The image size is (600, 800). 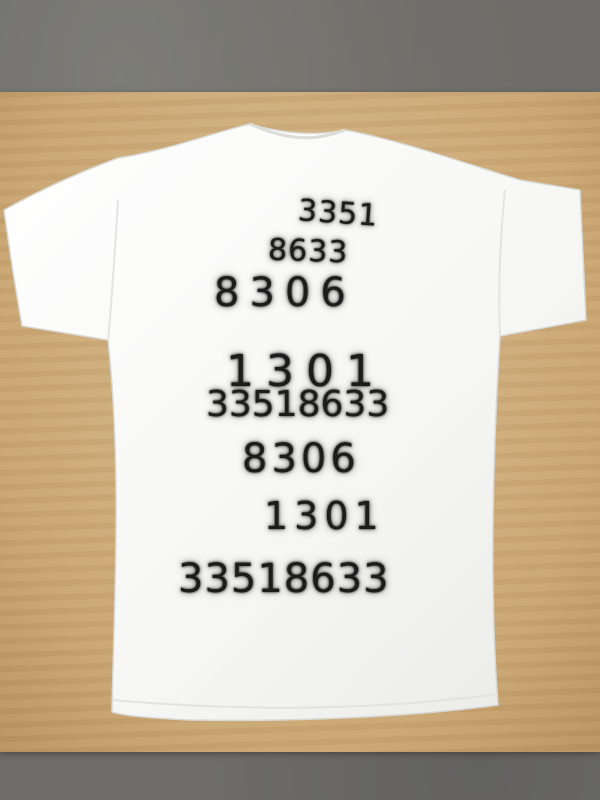 I want to click on painted-number-line-6: 8306, so click(x=301, y=459).